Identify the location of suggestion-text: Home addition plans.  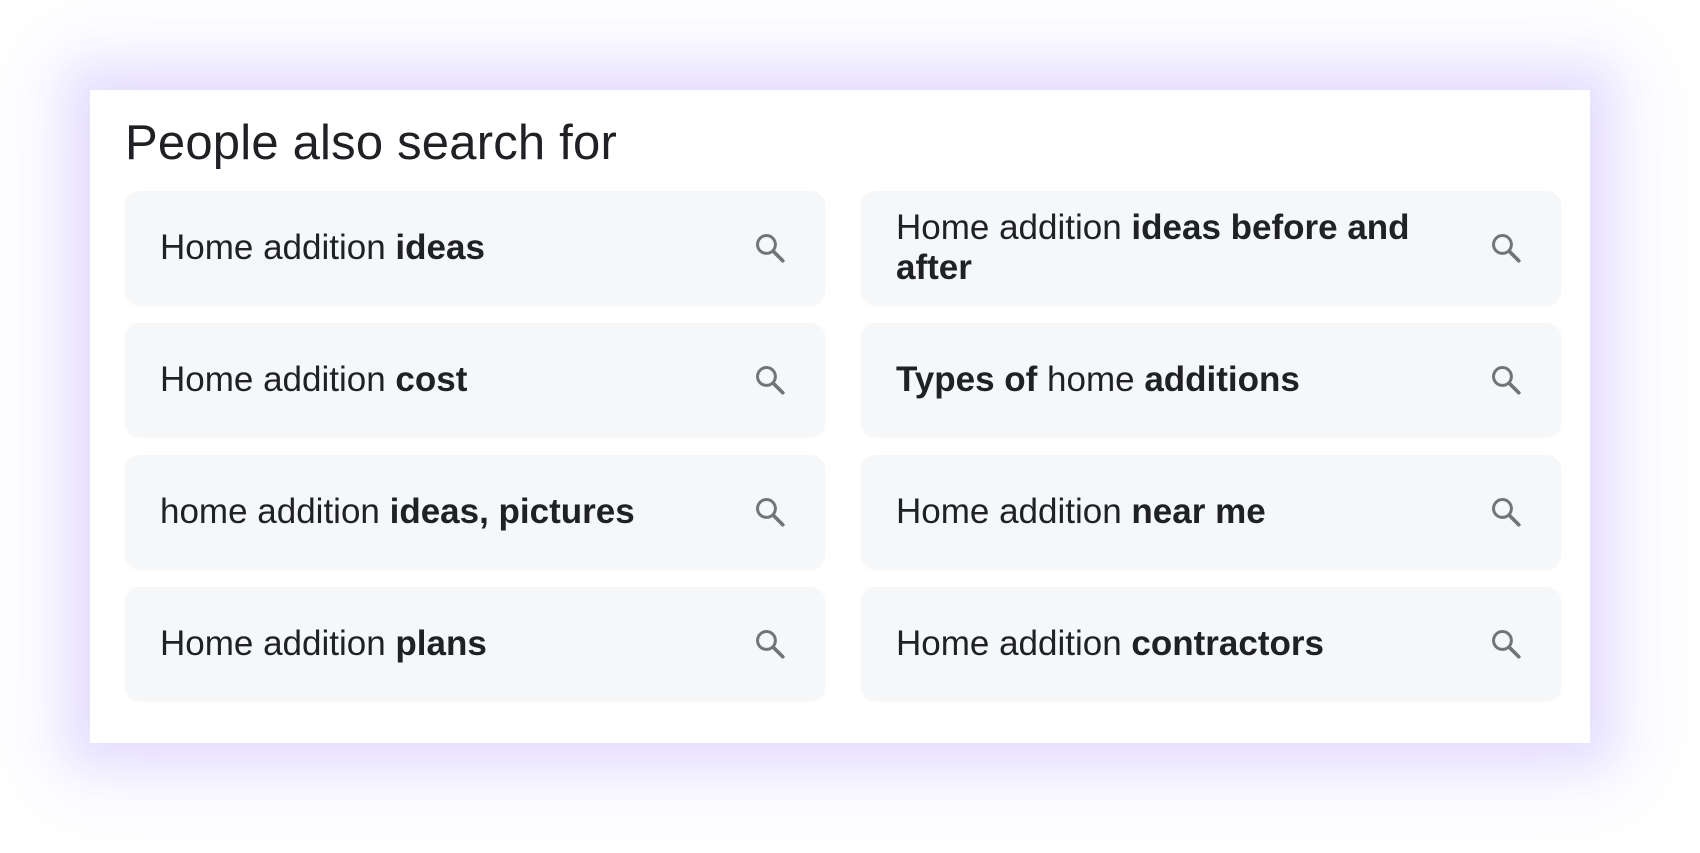
(323, 644).